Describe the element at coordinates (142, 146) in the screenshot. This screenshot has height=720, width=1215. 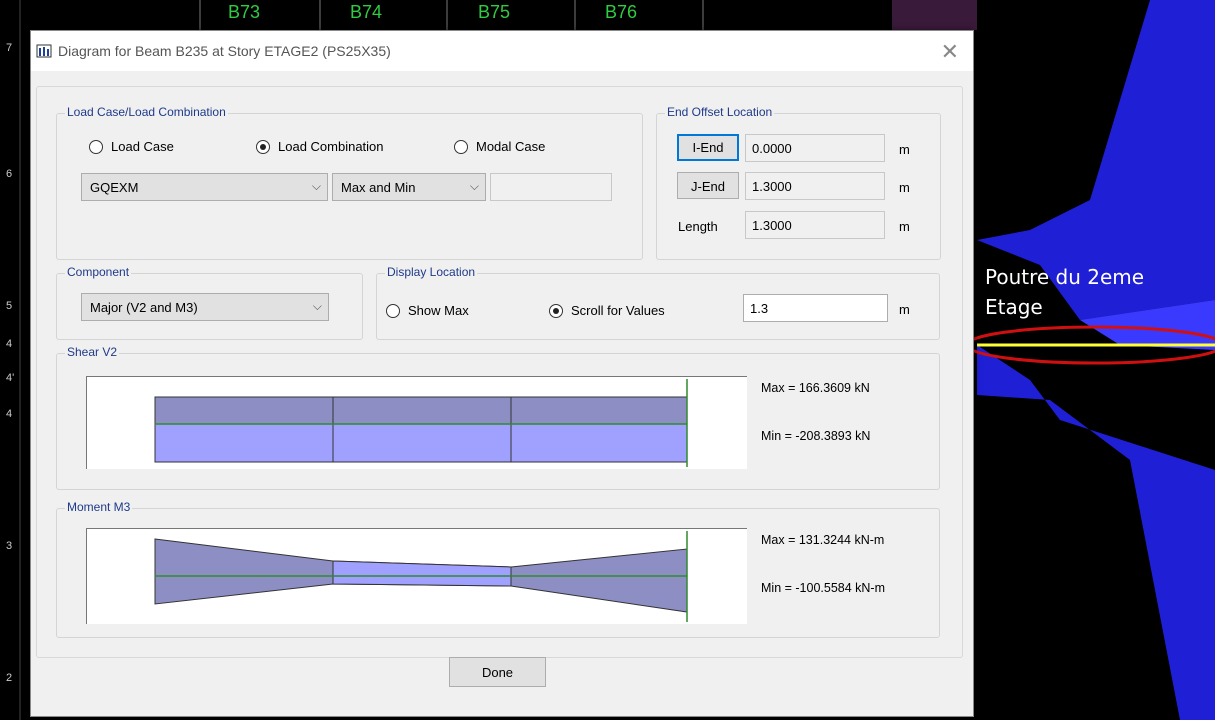
I see `radio-label: Load Case` at that location.